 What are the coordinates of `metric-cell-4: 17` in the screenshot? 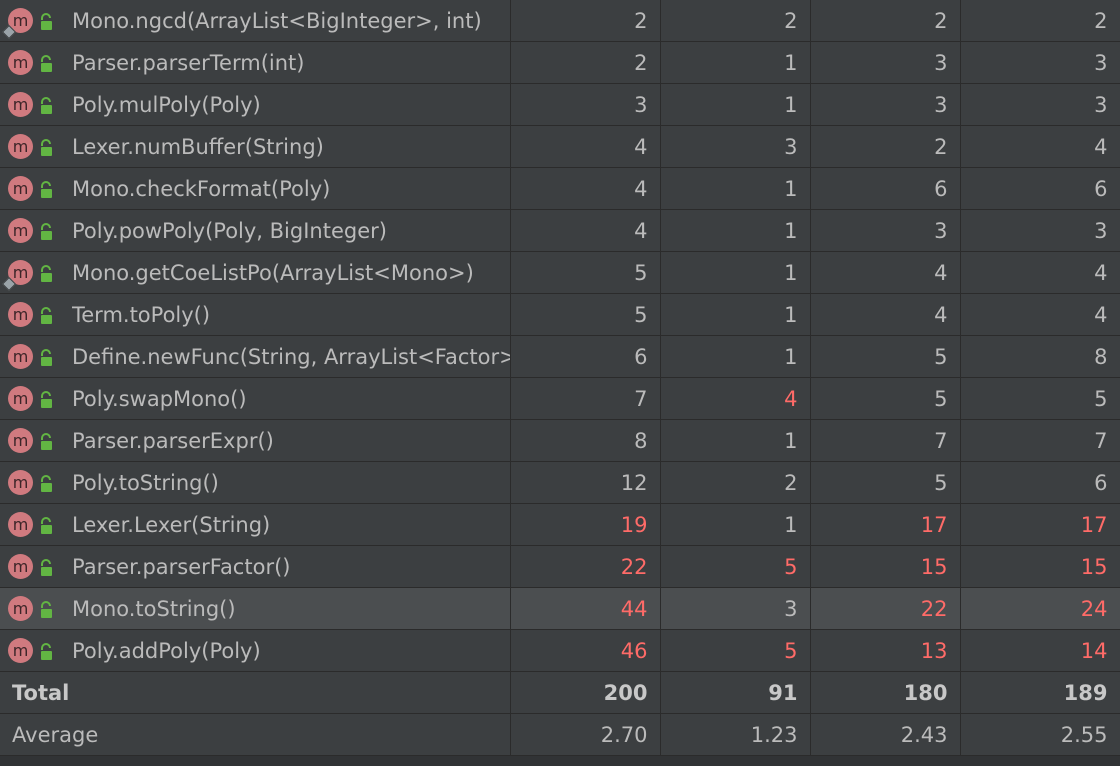 It's located at (1040, 524).